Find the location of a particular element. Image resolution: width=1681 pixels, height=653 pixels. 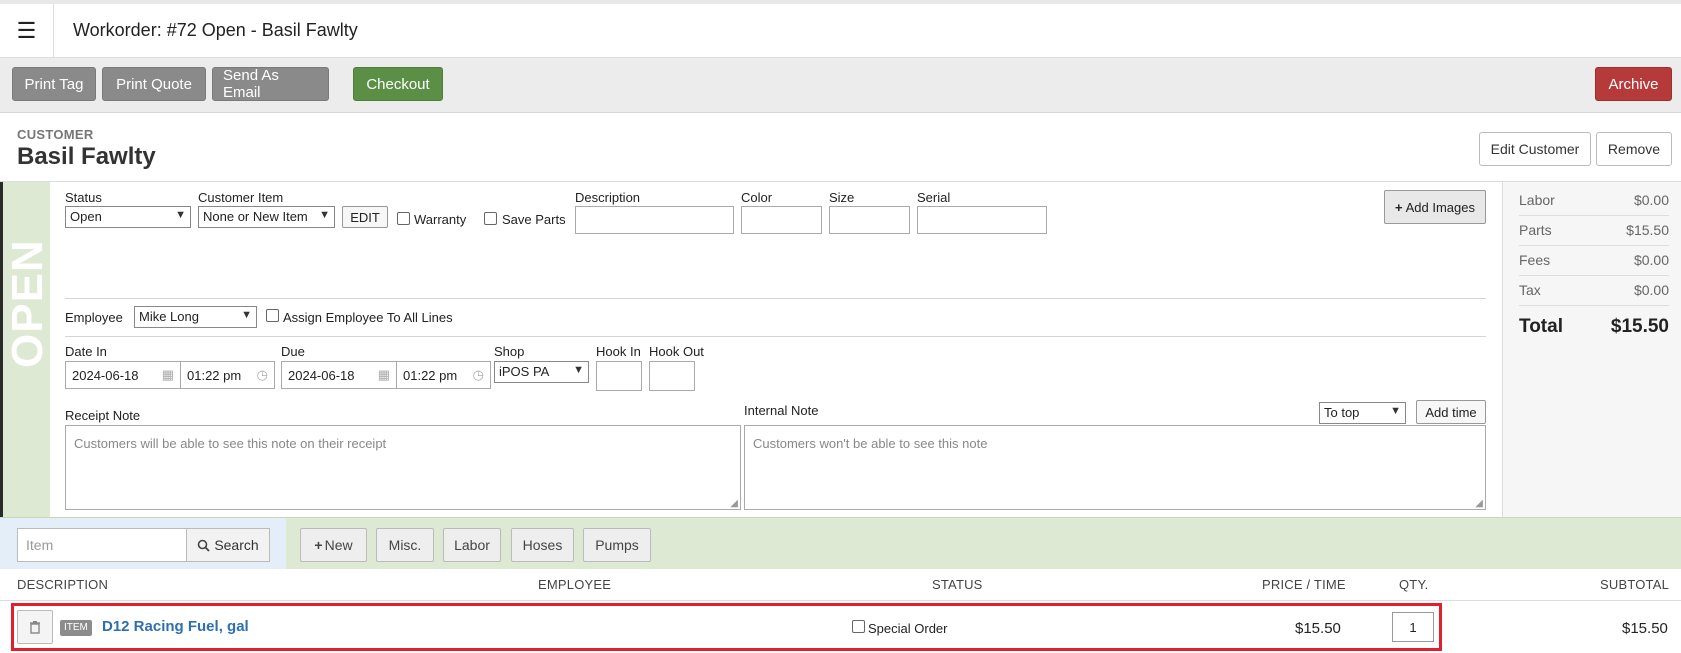

remove-customer-button: Remove is located at coordinates (1634, 149).